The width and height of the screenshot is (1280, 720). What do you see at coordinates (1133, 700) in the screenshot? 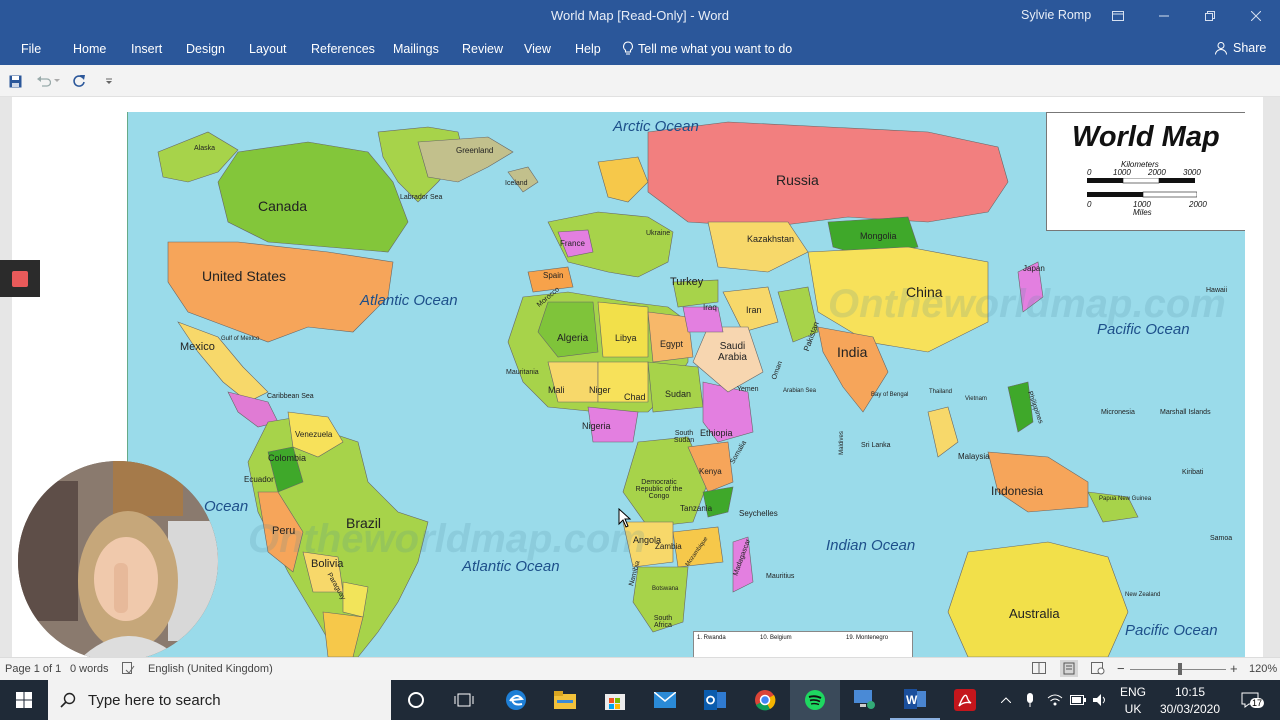
I see `input-language: ENG UK` at bounding box center [1133, 700].